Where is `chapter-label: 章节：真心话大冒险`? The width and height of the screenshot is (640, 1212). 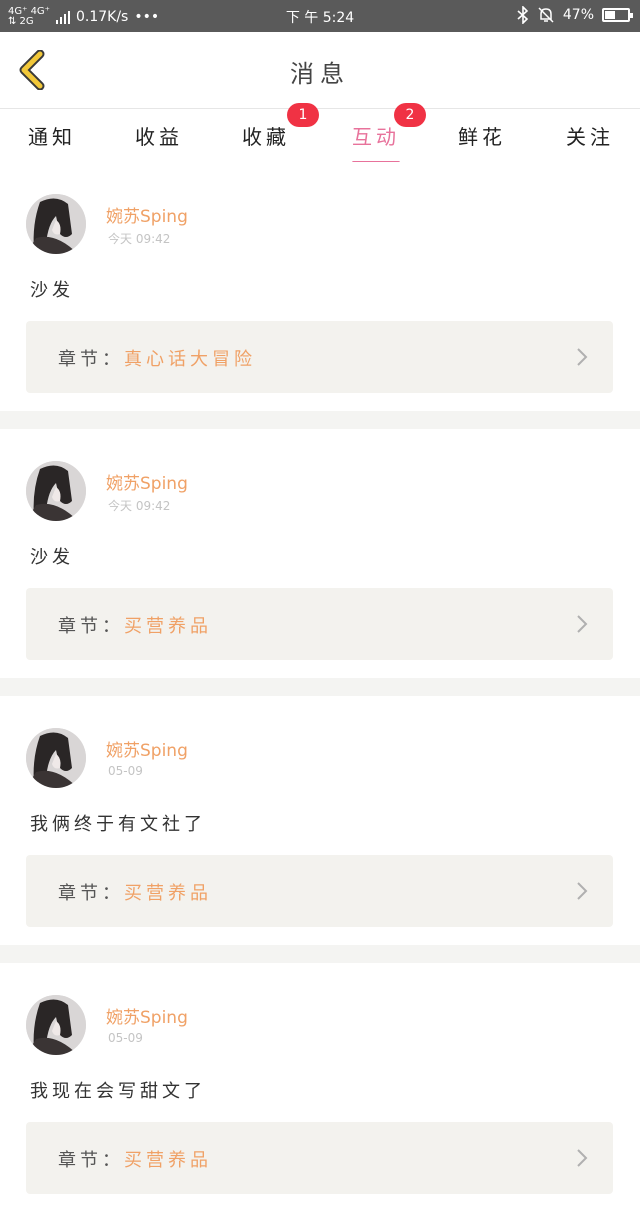 chapter-label: 章节：真心话大冒险 is located at coordinates (157, 358).